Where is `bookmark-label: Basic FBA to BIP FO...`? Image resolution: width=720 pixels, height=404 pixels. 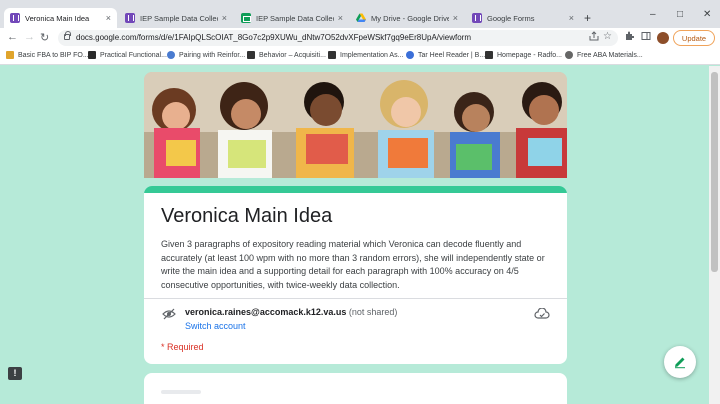
bookmark-label: Basic FBA to BIP FO... is located at coordinates (53, 55).